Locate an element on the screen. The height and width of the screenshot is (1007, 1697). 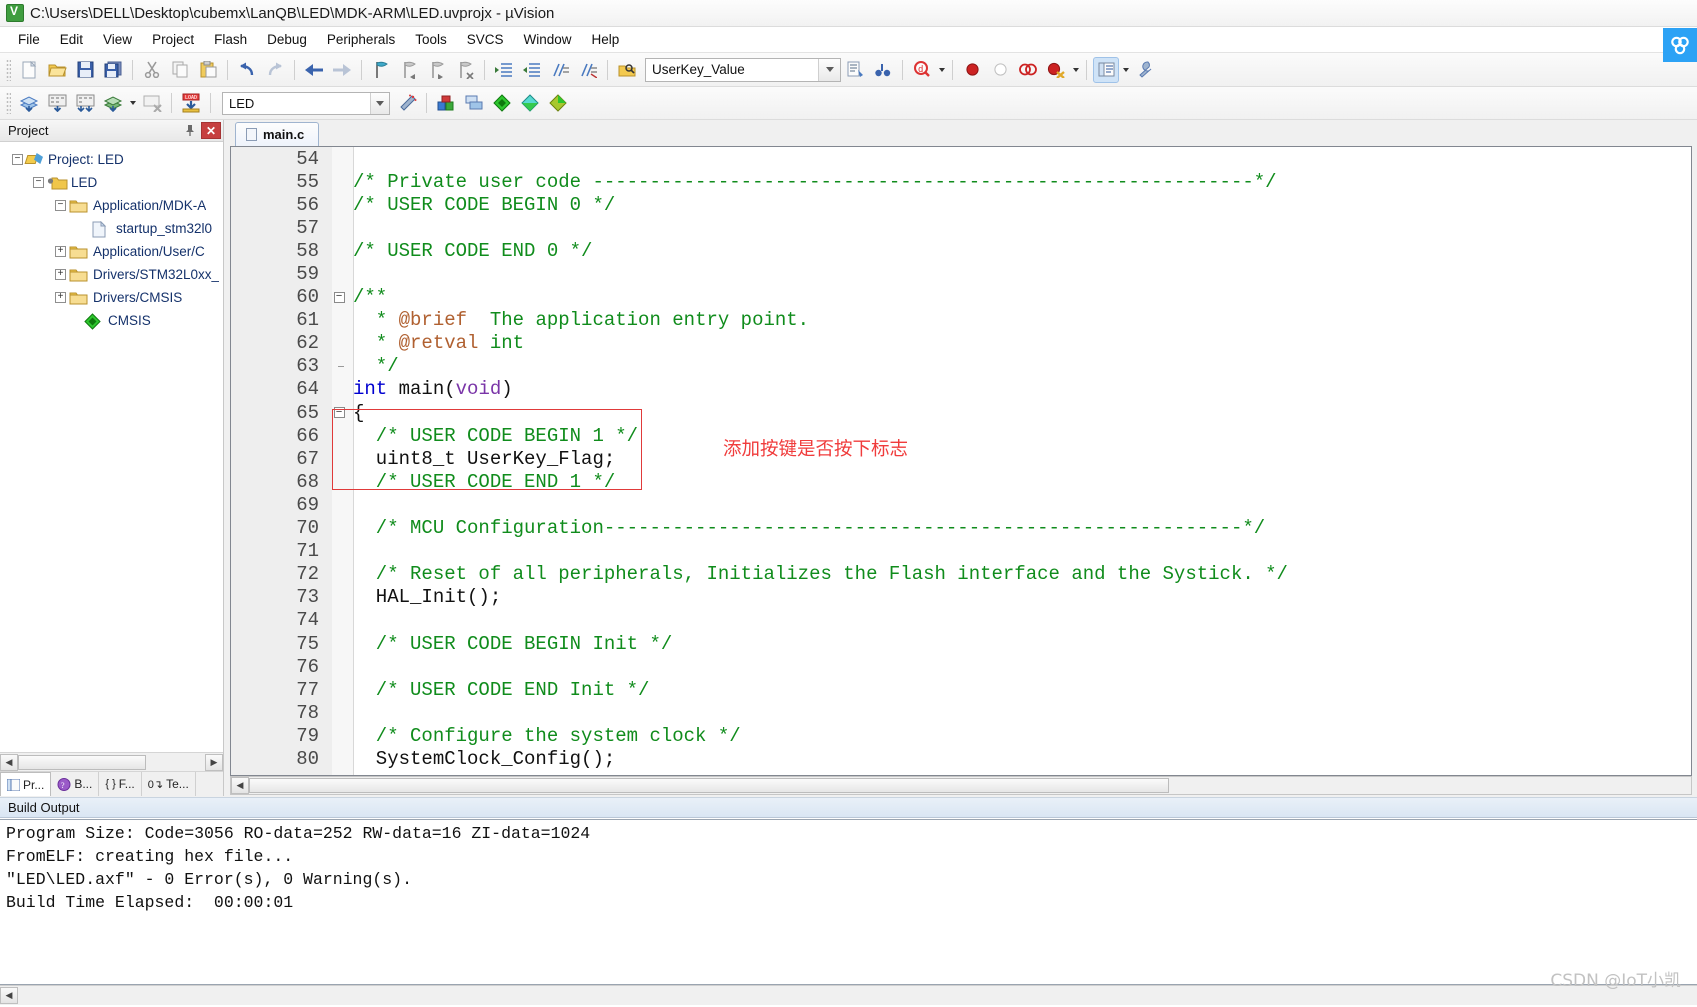
batch-build-dropdown-icon is located at coordinates (132, 103).